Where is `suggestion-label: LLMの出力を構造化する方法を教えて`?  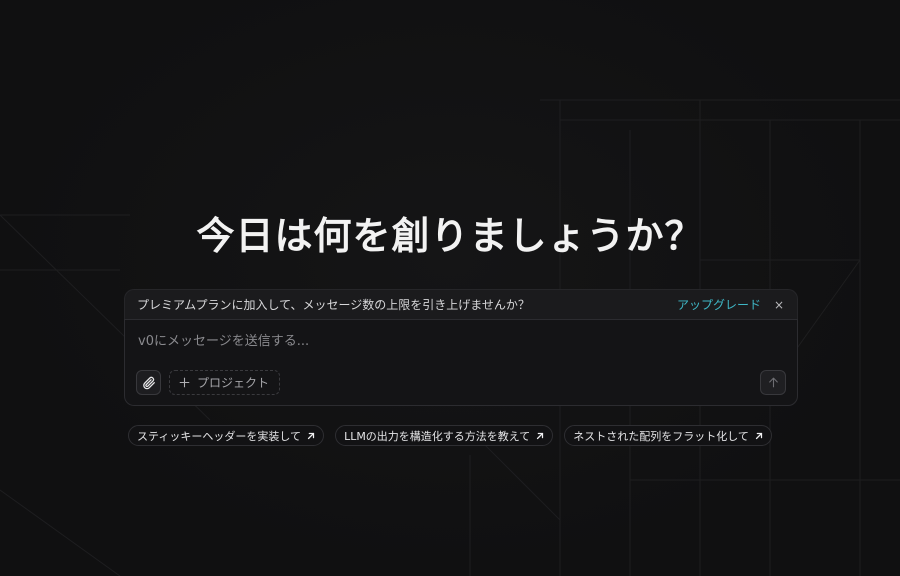
suggestion-label: LLMの出力を構造化する方法を教えて is located at coordinates (437, 436).